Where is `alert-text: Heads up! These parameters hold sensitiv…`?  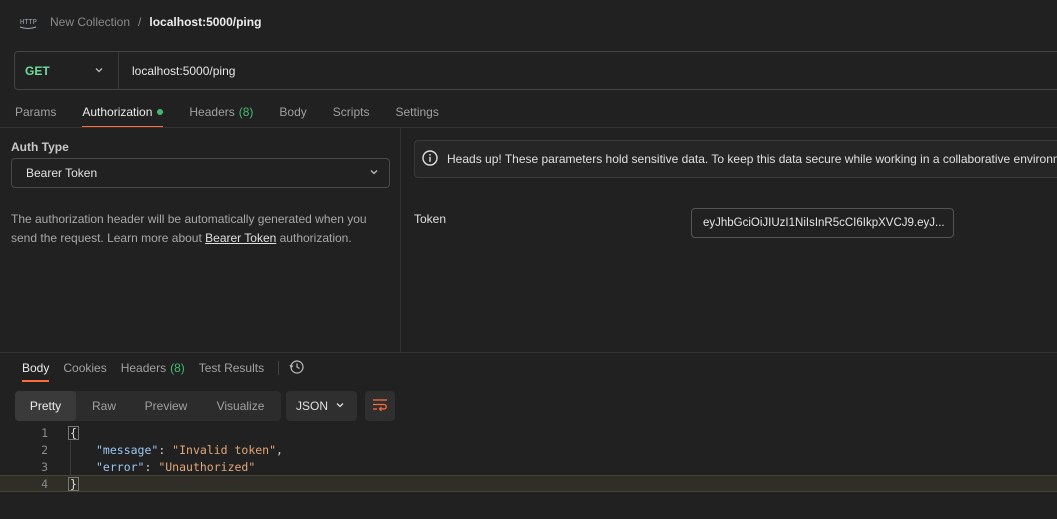 alert-text: Heads up! These parameters hold sensitiv… is located at coordinates (752, 159).